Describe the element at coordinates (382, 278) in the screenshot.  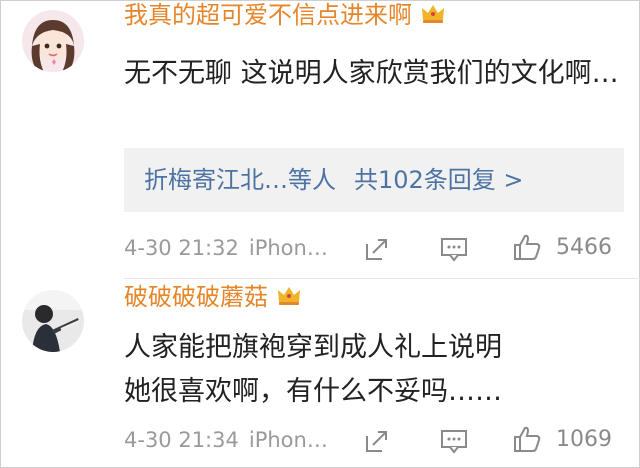
I see `comment-divider` at that location.